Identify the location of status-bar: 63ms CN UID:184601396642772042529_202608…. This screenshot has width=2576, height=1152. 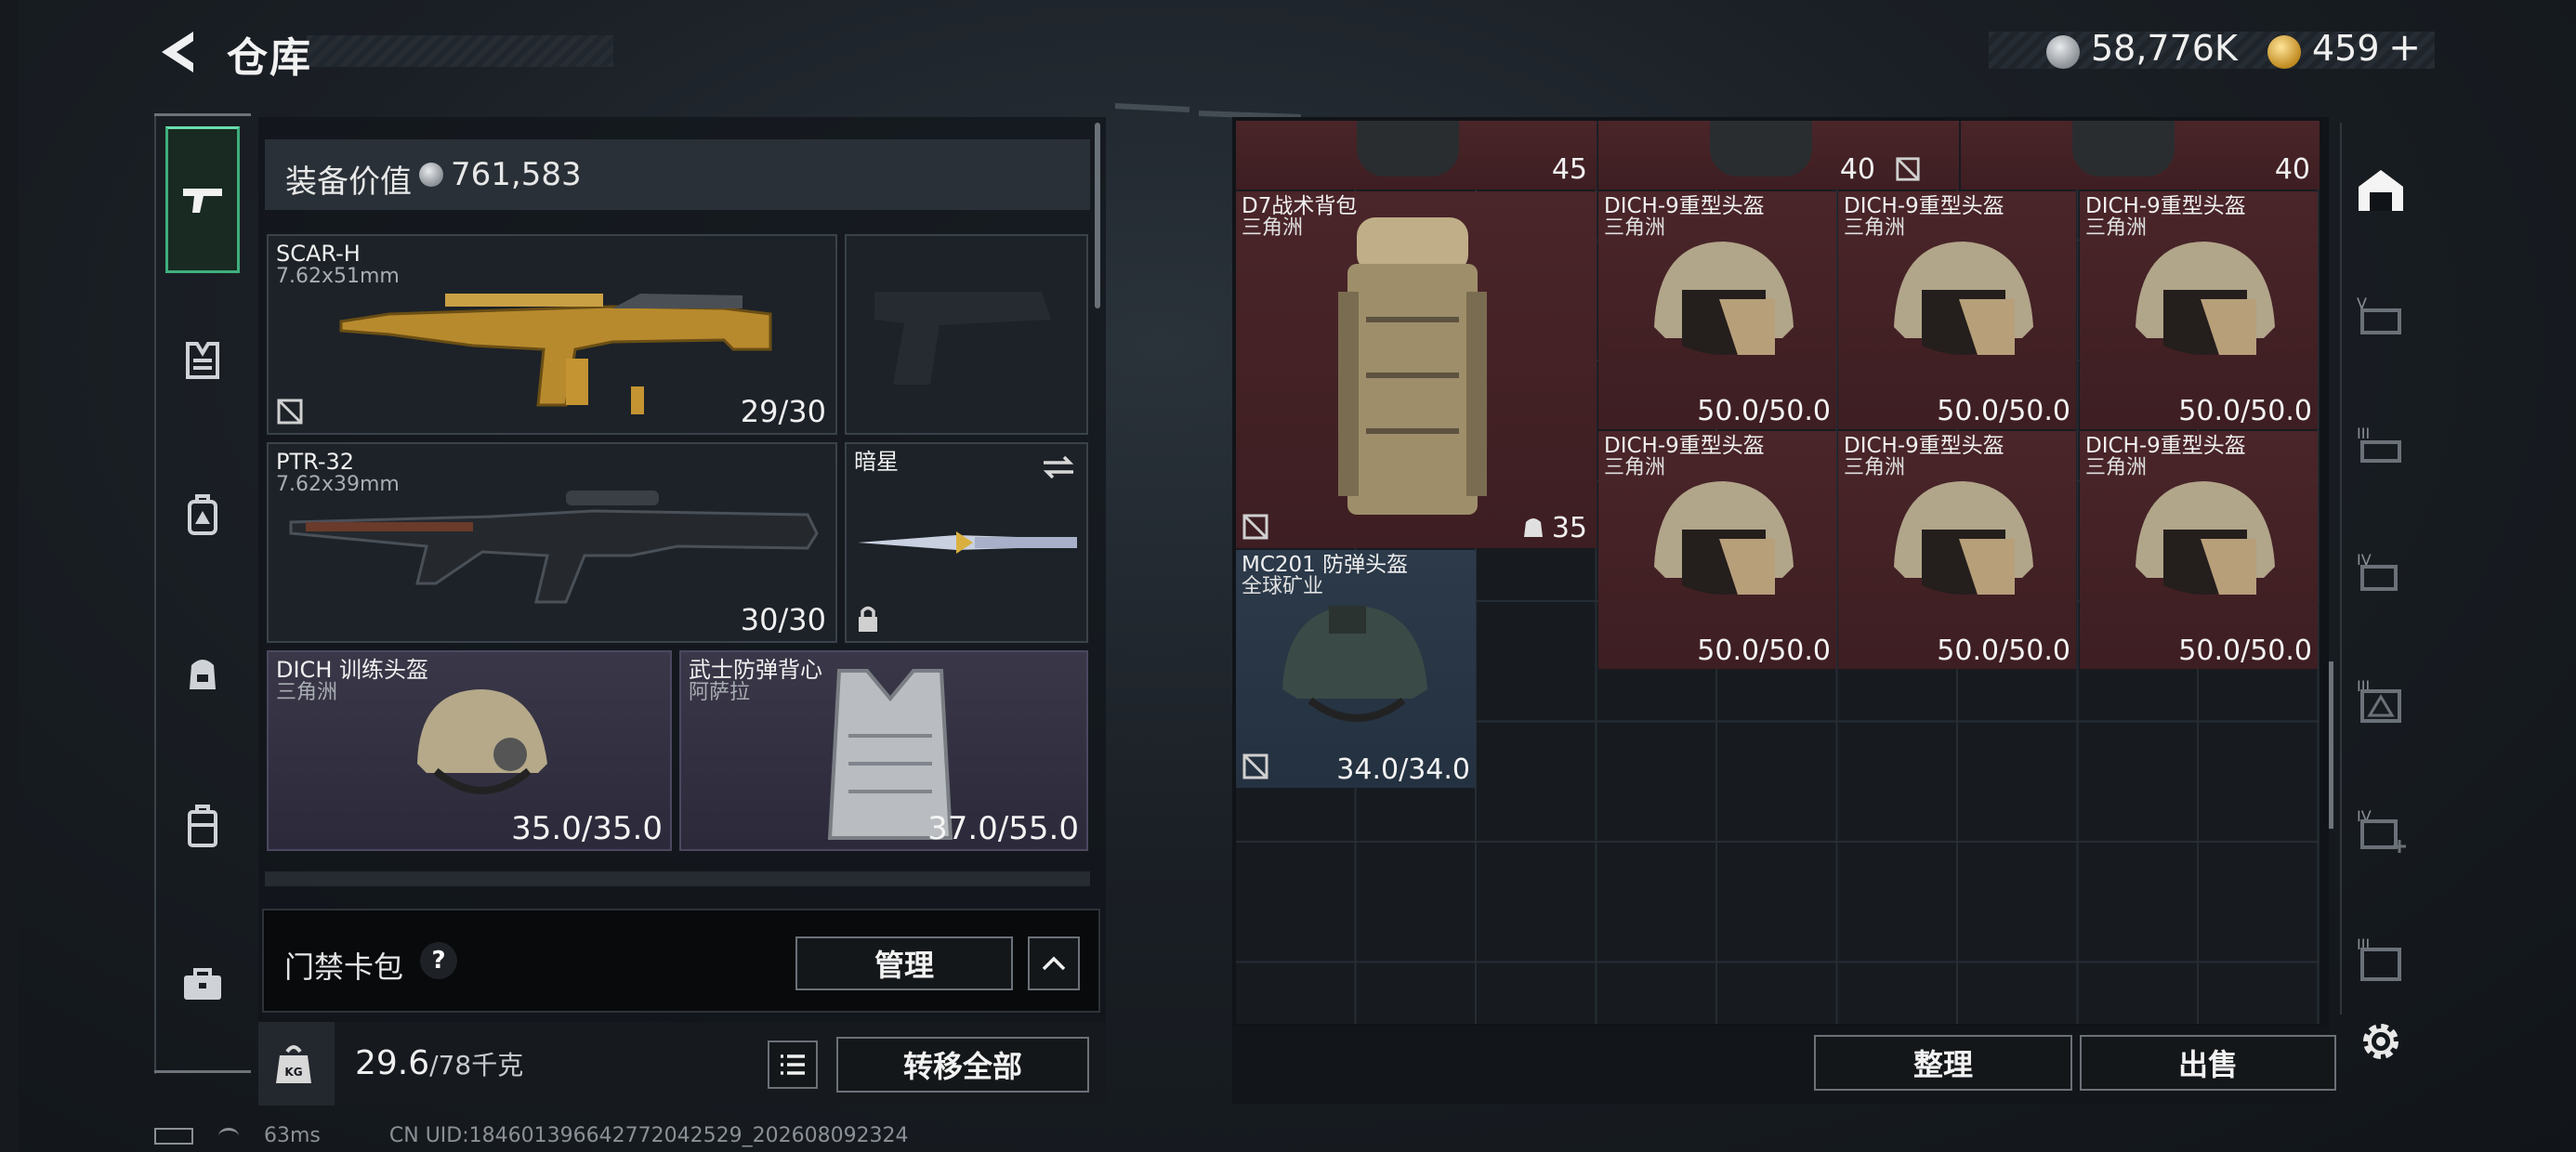
(531, 1135).